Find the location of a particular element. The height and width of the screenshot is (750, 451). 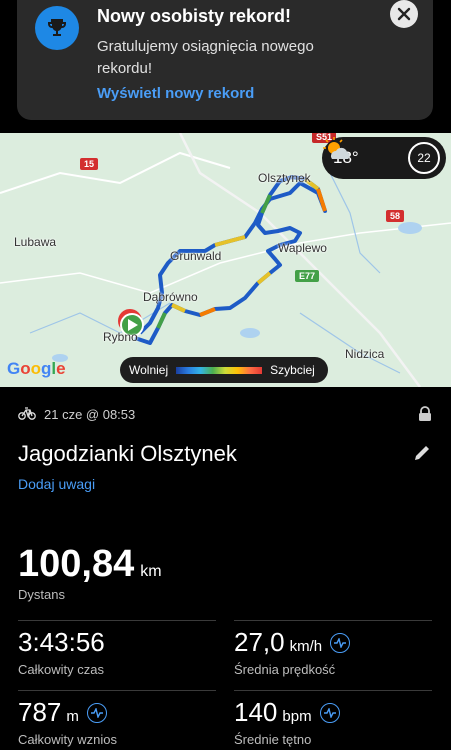

distance-label: Dystans is located at coordinates (41, 594).